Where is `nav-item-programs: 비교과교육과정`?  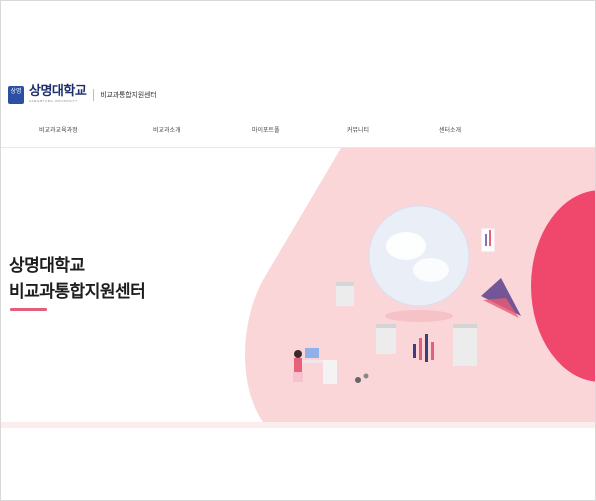
nav-item-programs: 비교과교육과정 is located at coordinates (58, 129).